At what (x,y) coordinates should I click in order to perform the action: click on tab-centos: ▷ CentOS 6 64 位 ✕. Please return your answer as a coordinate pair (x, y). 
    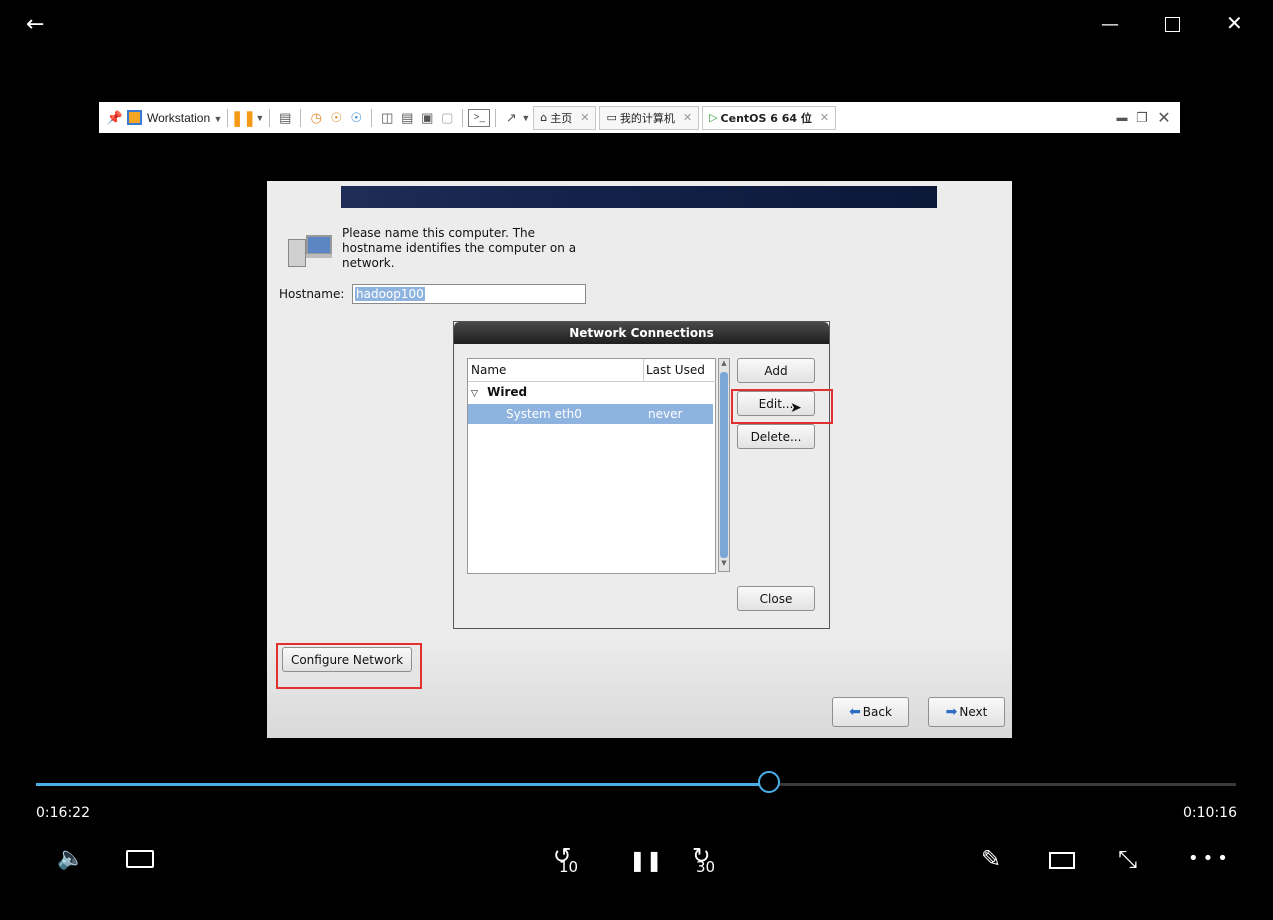
    Looking at the image, I should click on (769, 117).